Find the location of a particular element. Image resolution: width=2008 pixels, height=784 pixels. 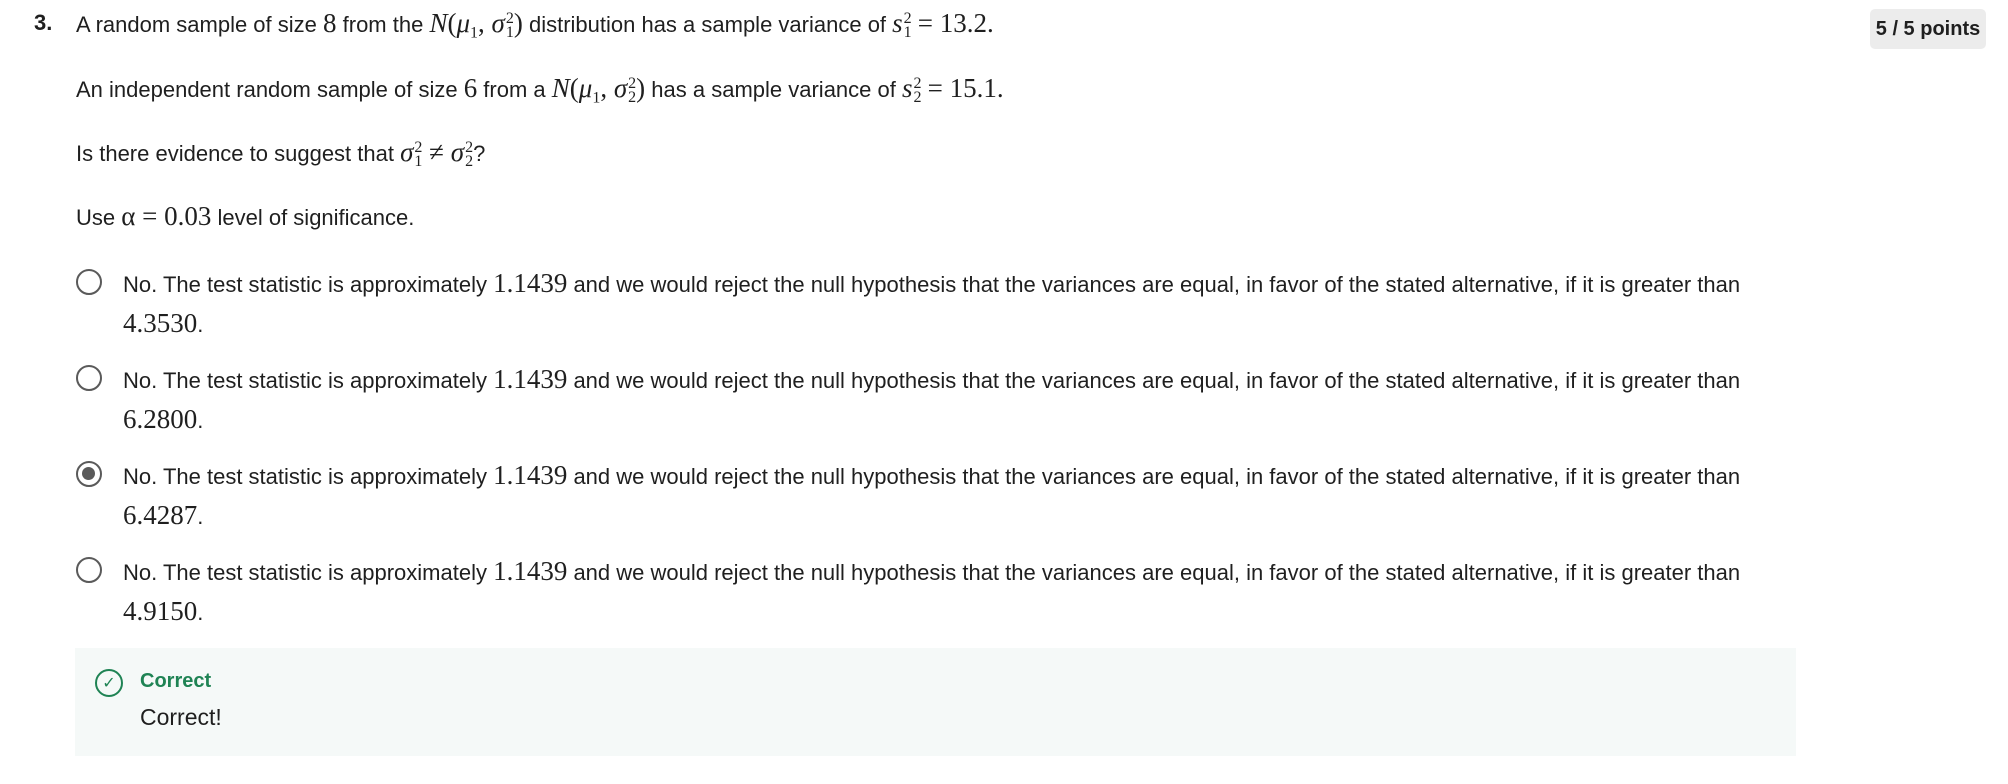

feedback-message: Correct! is located at coordinates (181, 717).